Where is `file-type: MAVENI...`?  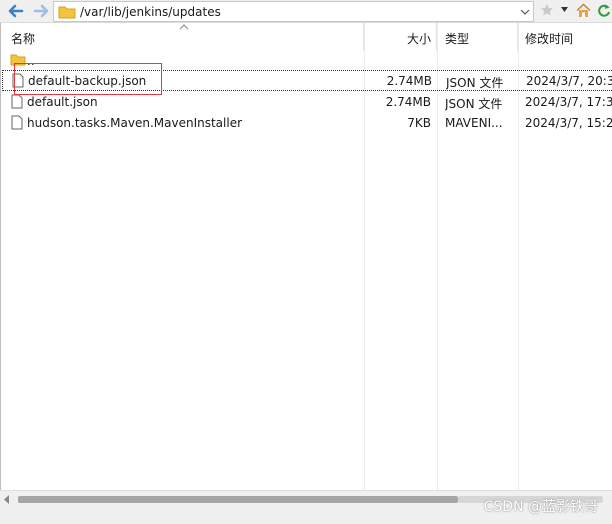 file-type: MAVENI... is located at coordinates (474, 123).